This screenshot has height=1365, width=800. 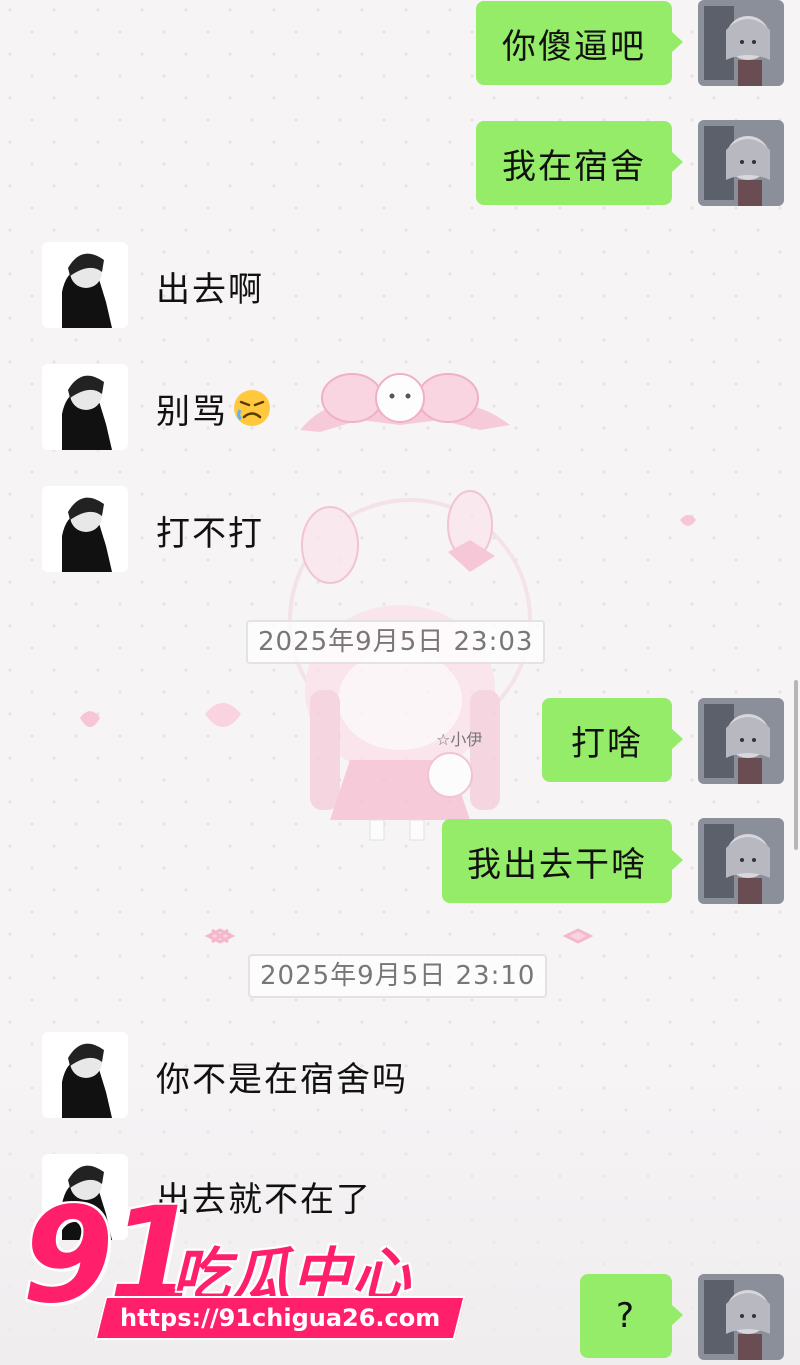 I want to click on site-watermark: 91 吃瓜中心 https://91chigua26.com, so click(x=244, y=1270).